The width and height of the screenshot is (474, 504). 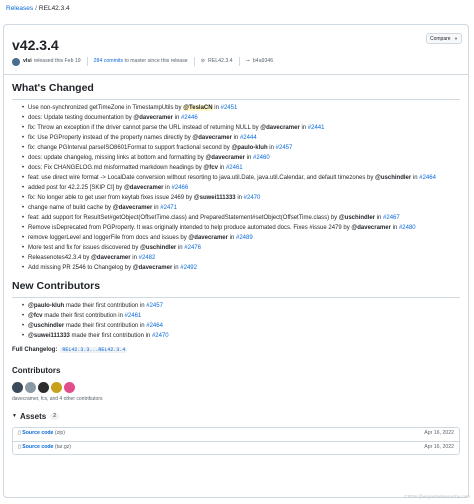 What do you see at coordinates (198, 108) in the screenshot?
I see `user-mention: @TeslaCN` at bounding box center [198, 108].